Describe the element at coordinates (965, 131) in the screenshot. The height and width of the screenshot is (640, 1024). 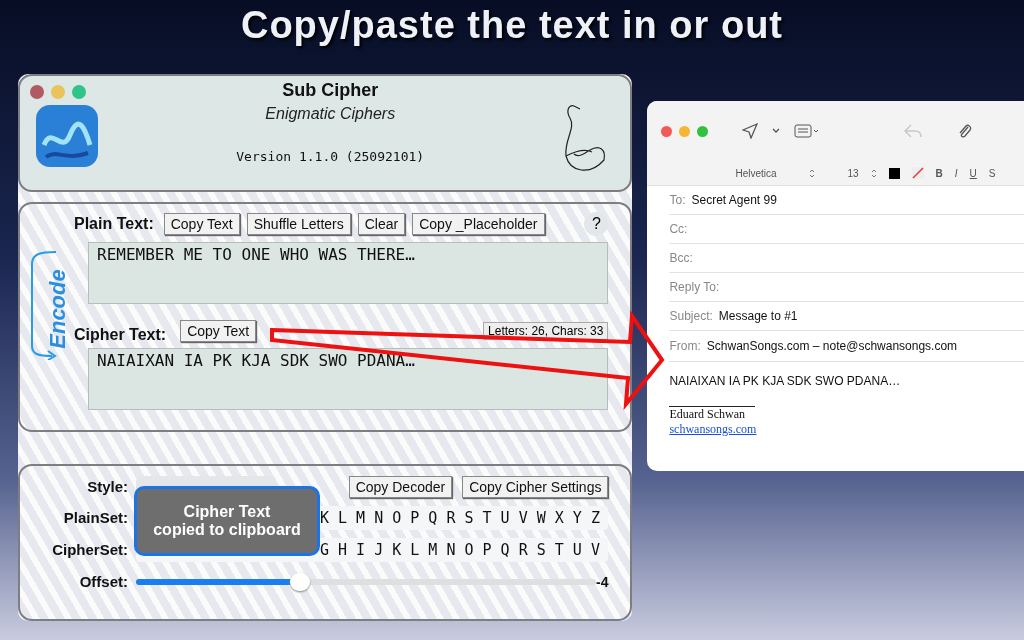
I see `paperclip-icon` at that location.